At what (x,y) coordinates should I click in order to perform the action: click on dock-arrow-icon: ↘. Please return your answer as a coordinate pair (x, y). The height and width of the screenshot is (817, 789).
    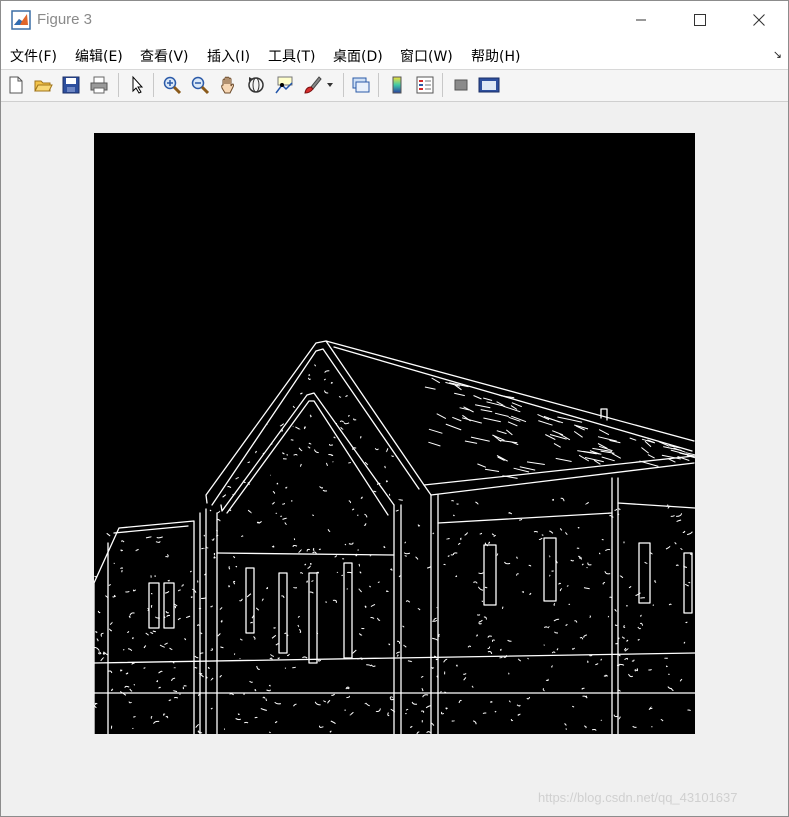
    Looking at the image, I should click on (777, 54).